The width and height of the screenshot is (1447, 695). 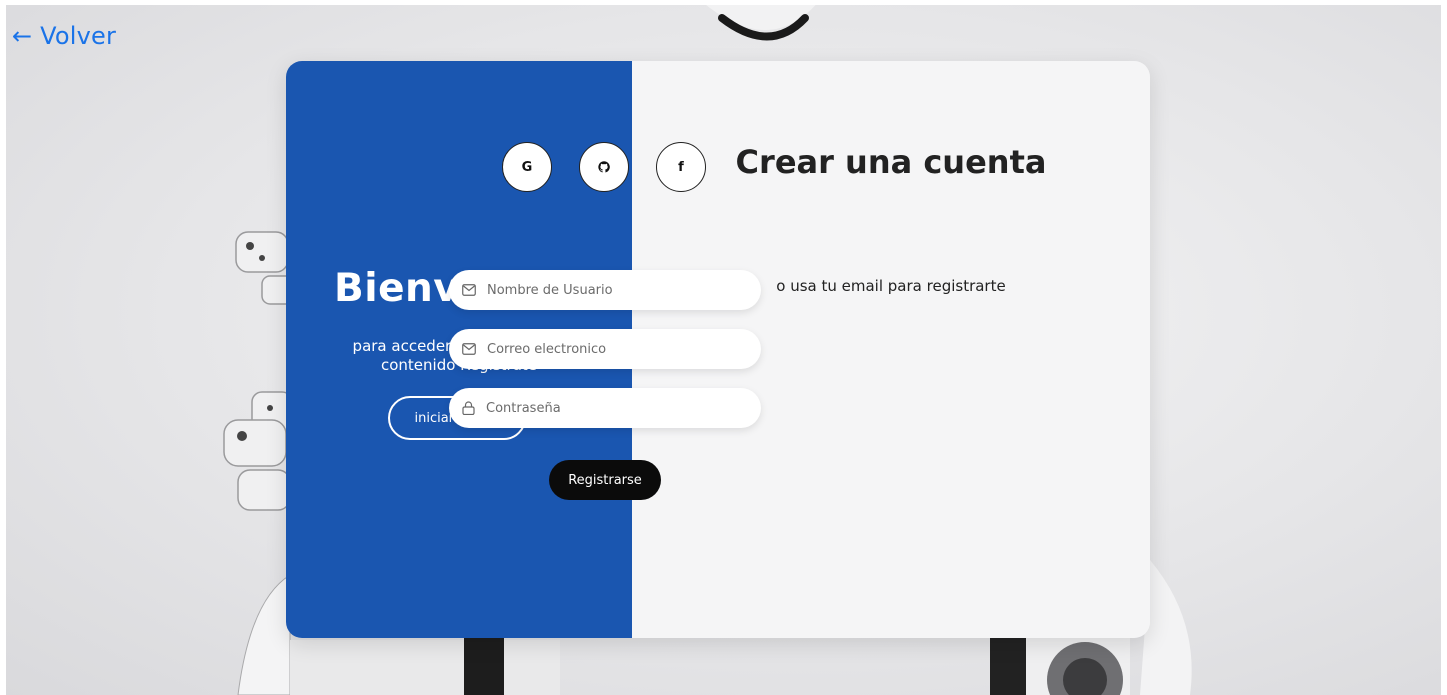 What do you see at coordinates (468, 408) in the screenshot?
I see `lock-icon` at bounding box center [468, 408].